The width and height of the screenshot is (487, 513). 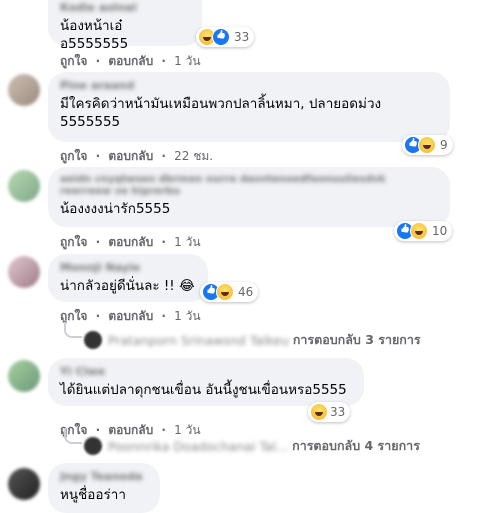 I want to click on comment-bubble: Monnji Nayie น่ากลัวอยู่ดีนั่นละ !! 😂, so click(x=128, y=278).